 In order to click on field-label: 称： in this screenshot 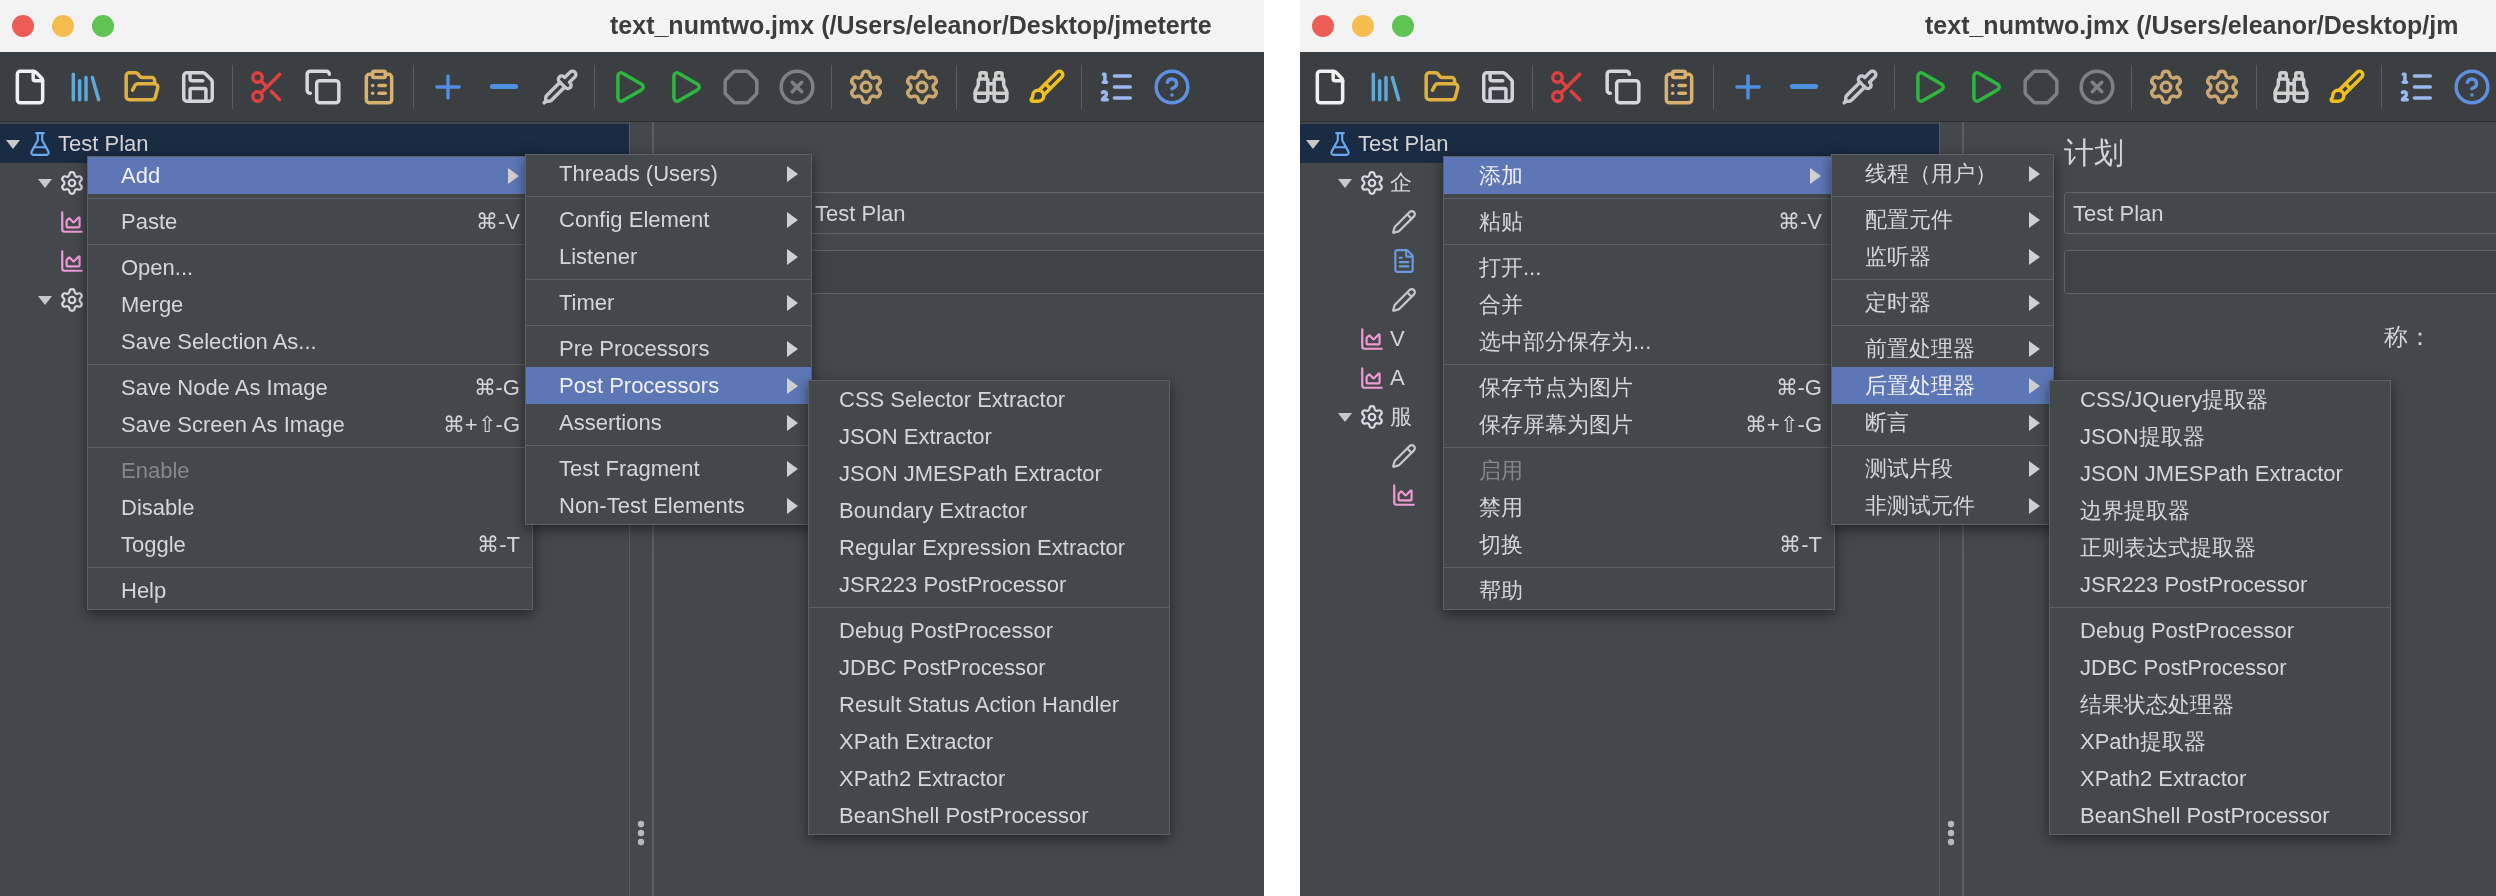, I will do `click(2408, 337)`.